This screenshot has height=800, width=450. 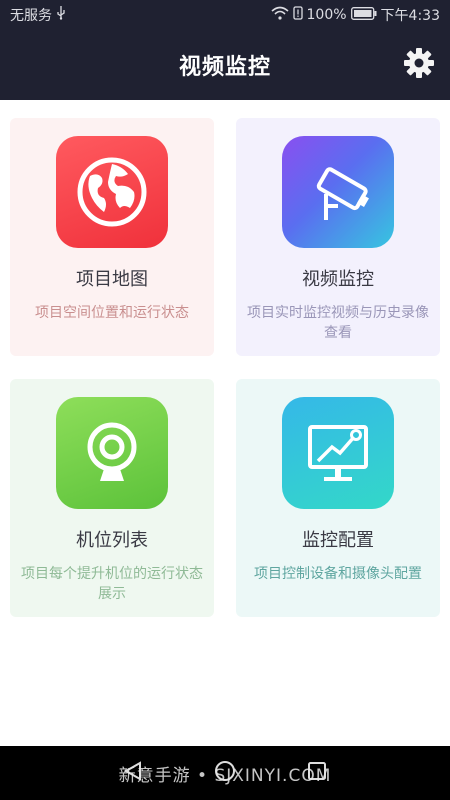 What do you see at coordinates (112, 584) in the screenshot?
I see `card-description: 项目每个提升机位的运行状态展示` at bounding box center [112, 584].